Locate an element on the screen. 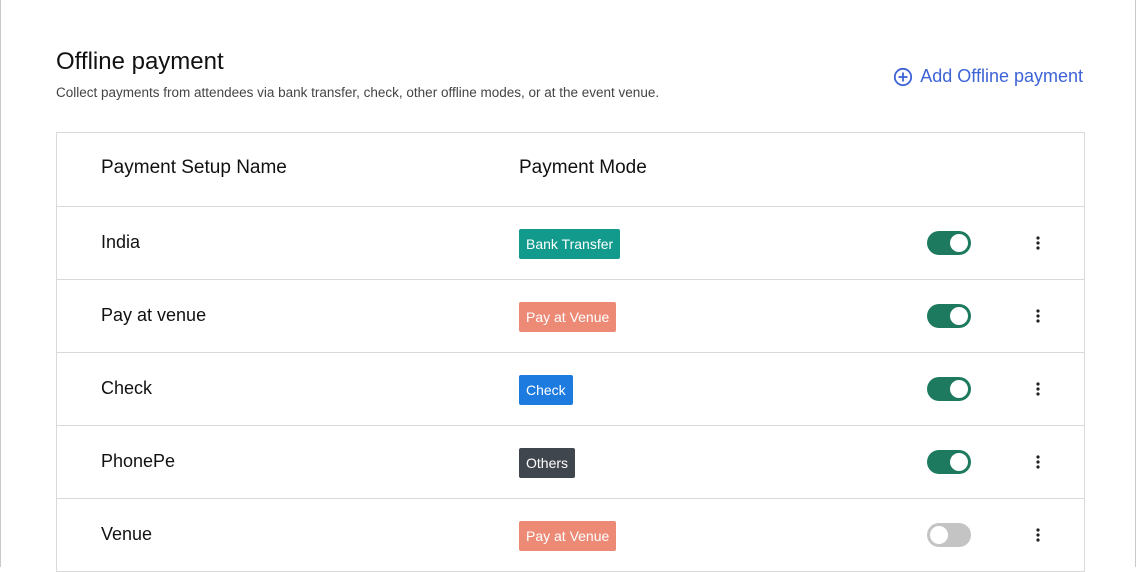 The image size is (1138, 572). payment-mode-badge: Bank Transfer is located at coordinates (570, 244).